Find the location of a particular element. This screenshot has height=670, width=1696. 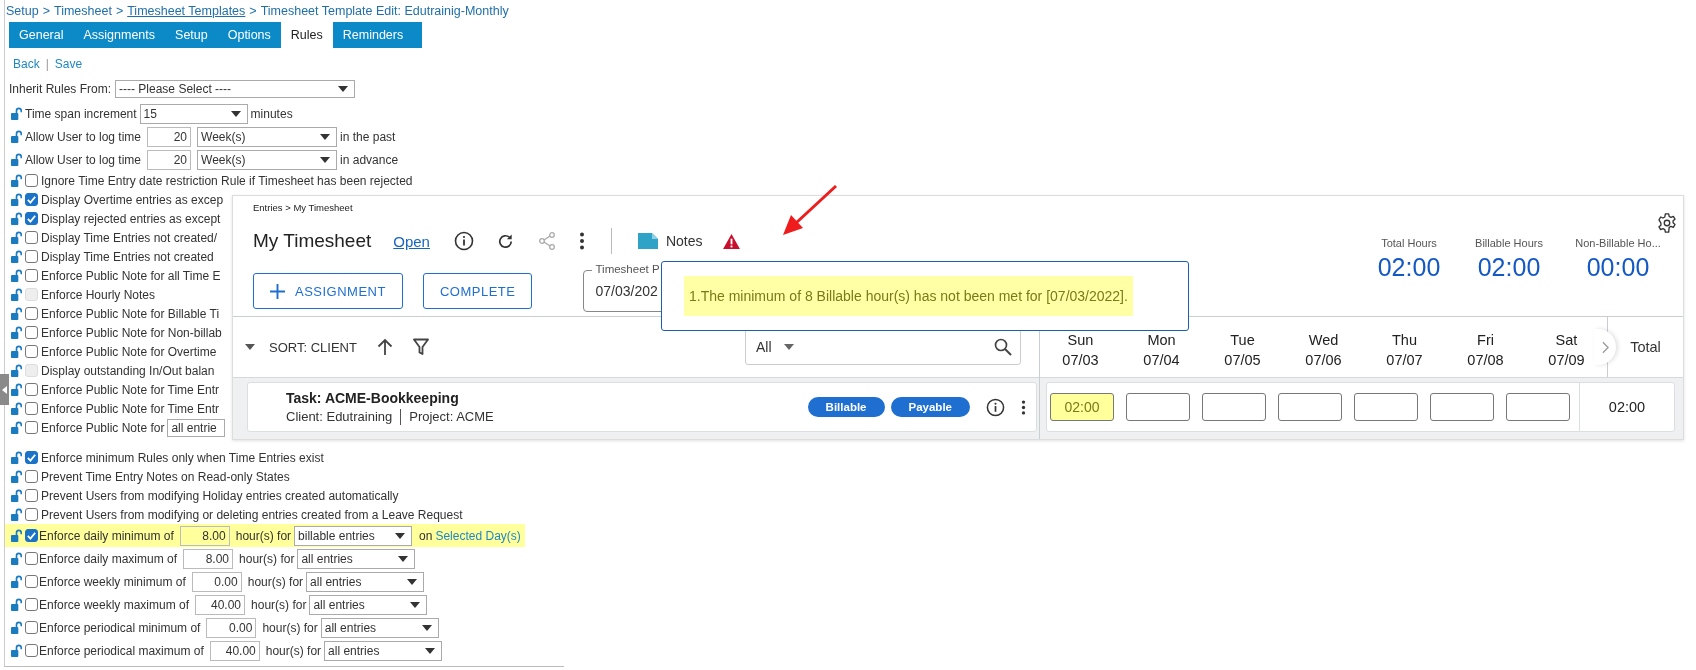

view-dropdown: All is located at coordinates (775, 347).